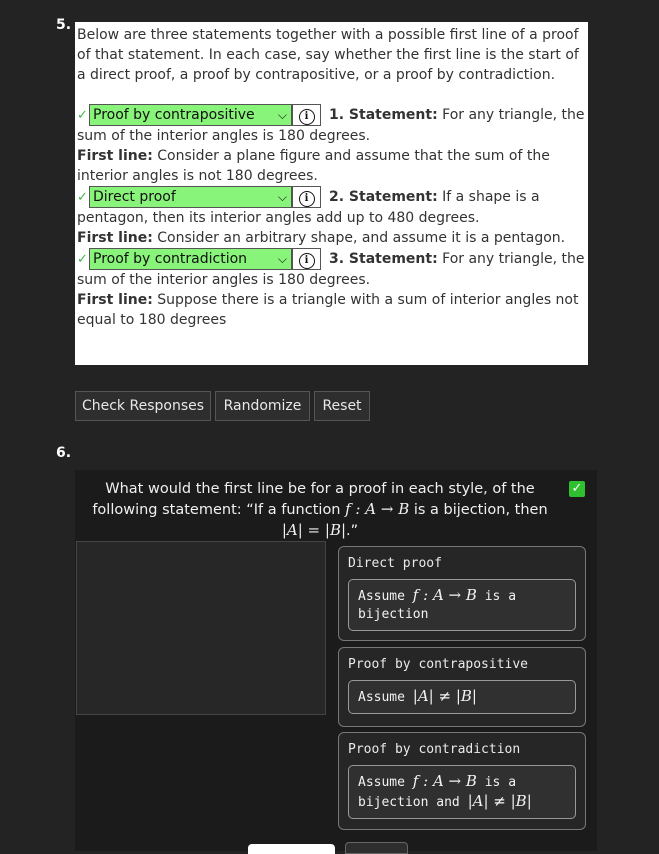 The width and height of the screenshot is (659, 854). What do you see at coordinates (64, 25) in the screenshot?
I see `question-number-5: 5.` at bounding box center [64, 25].